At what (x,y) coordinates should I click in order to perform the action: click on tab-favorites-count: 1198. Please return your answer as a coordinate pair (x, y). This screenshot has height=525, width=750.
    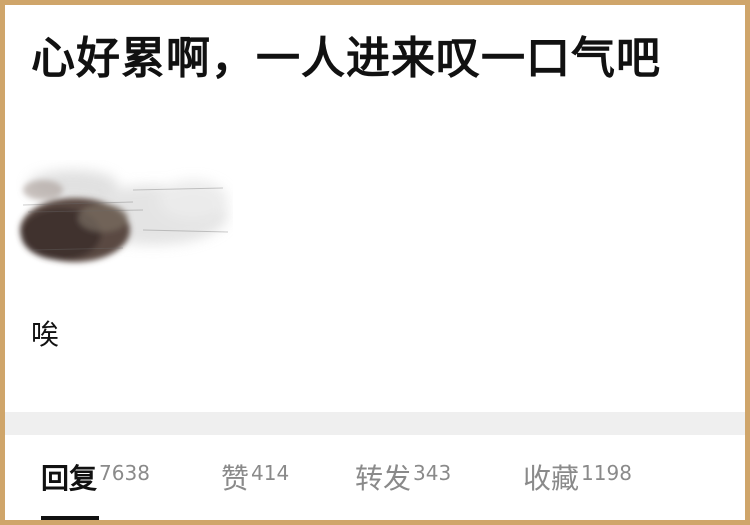
    Looking at the image, I should click on (606, 473).